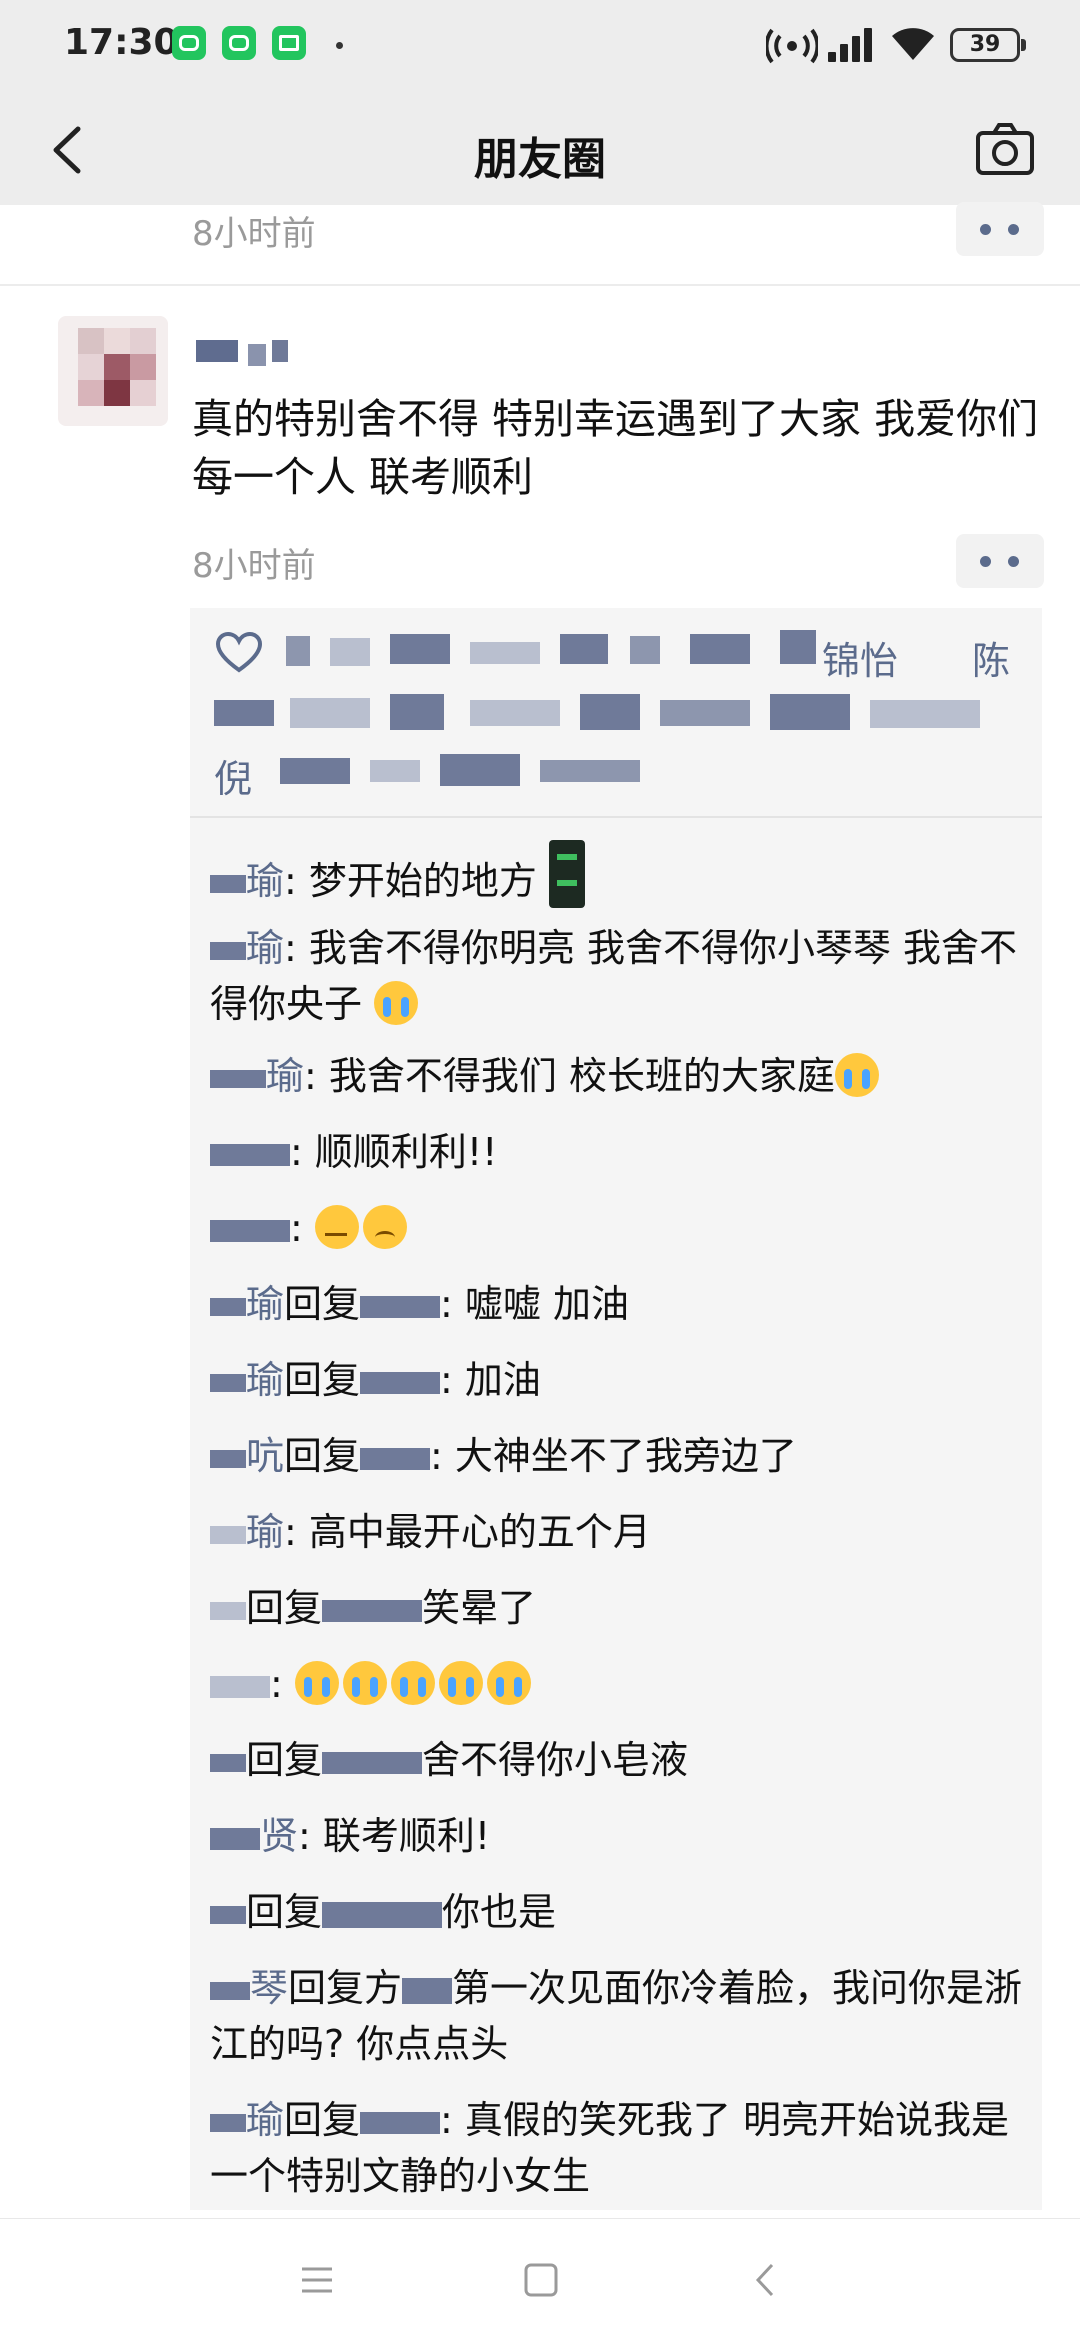 This screenshot has width=1080, height=2341. What do you see at coordinates (336, 1227) in the screenshot?
I see `thinking-emoji-icon` at bounding box center [336, 1227].